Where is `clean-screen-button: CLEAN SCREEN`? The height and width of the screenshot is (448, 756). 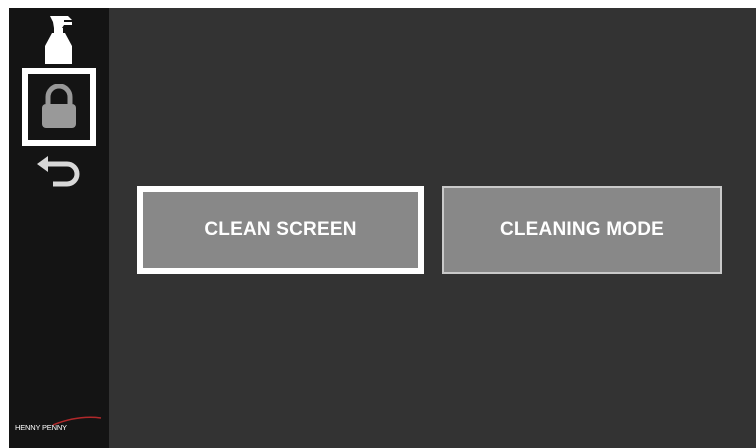
clean-screen-button: CLEAN SCREEN is located at coordinates (280, 230).